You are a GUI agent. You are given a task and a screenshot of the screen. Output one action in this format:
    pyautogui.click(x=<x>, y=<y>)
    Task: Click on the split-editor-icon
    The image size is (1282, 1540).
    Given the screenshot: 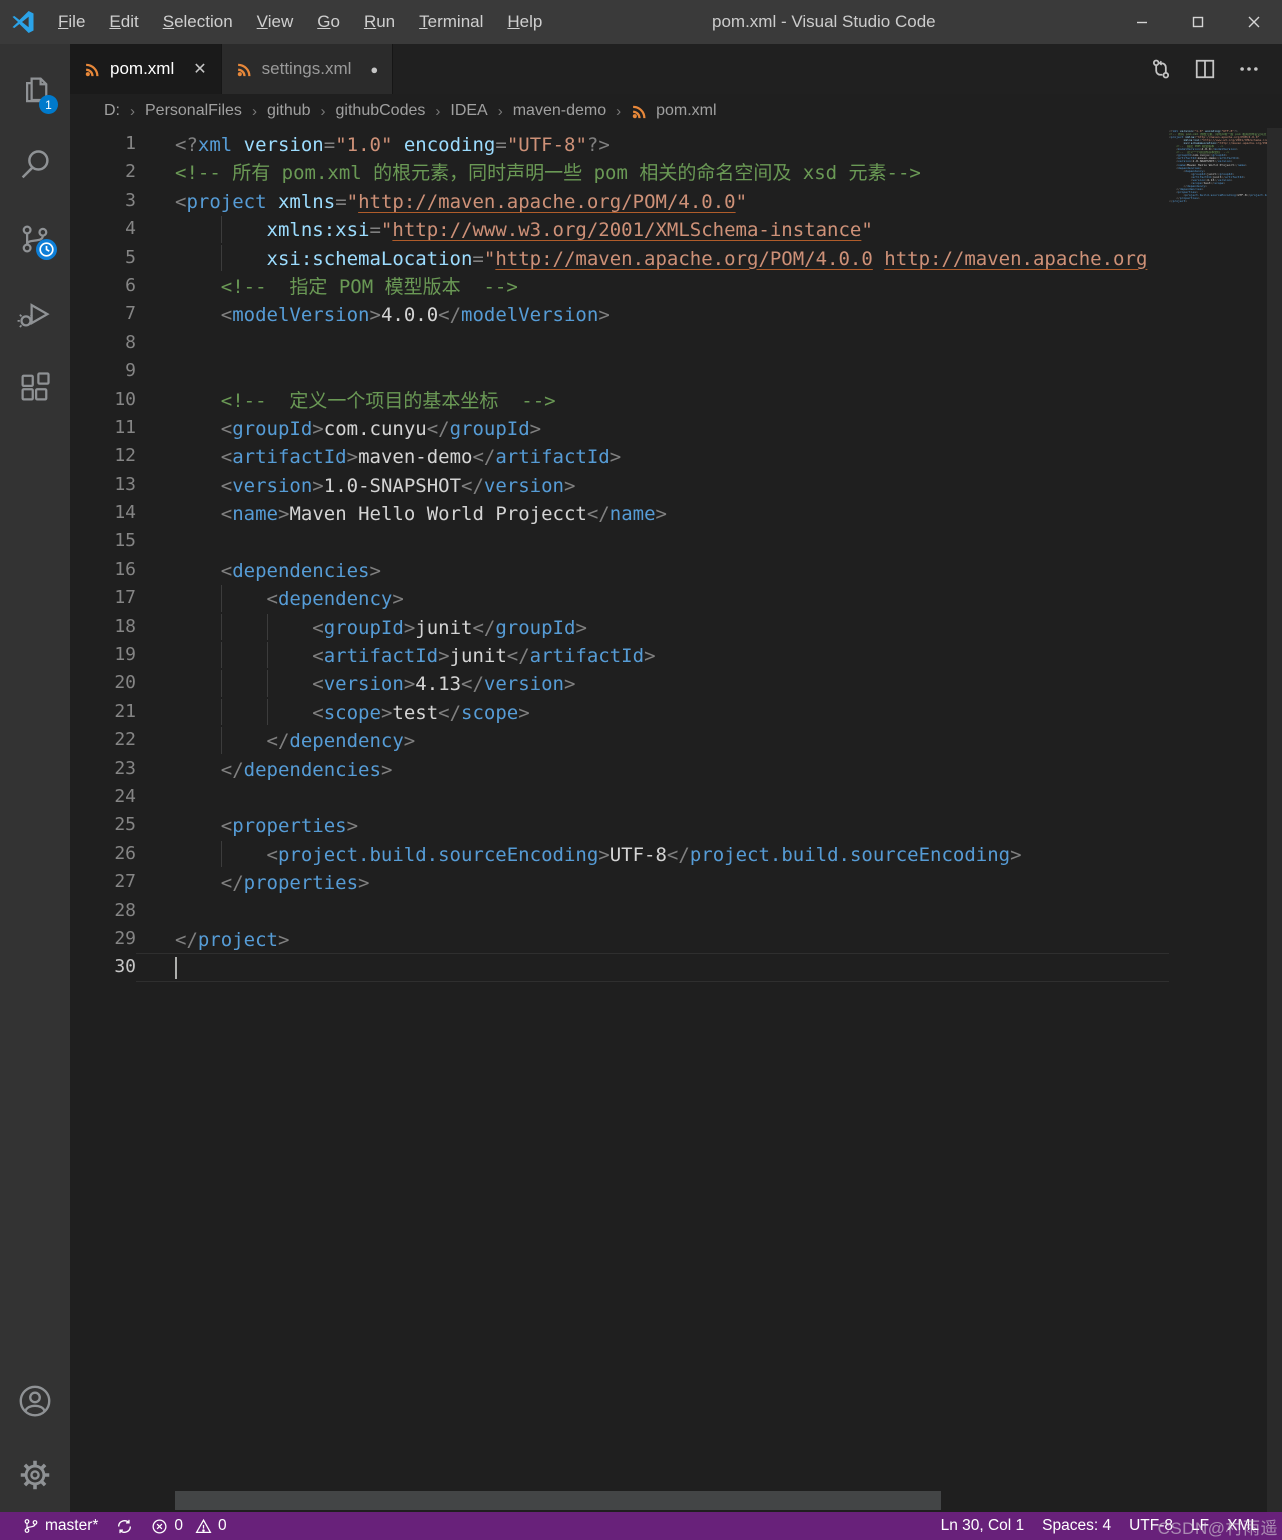 What is the action you would take?
    pyautogui.click(x=1205, y=69)
    